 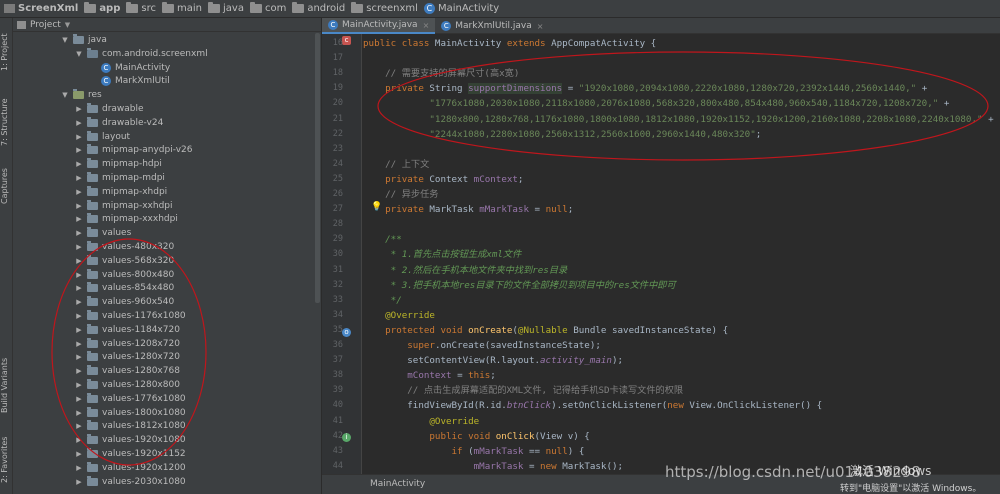 I want to click on tree-item: ▶ values-1280x720, so click(x=163, y=357).